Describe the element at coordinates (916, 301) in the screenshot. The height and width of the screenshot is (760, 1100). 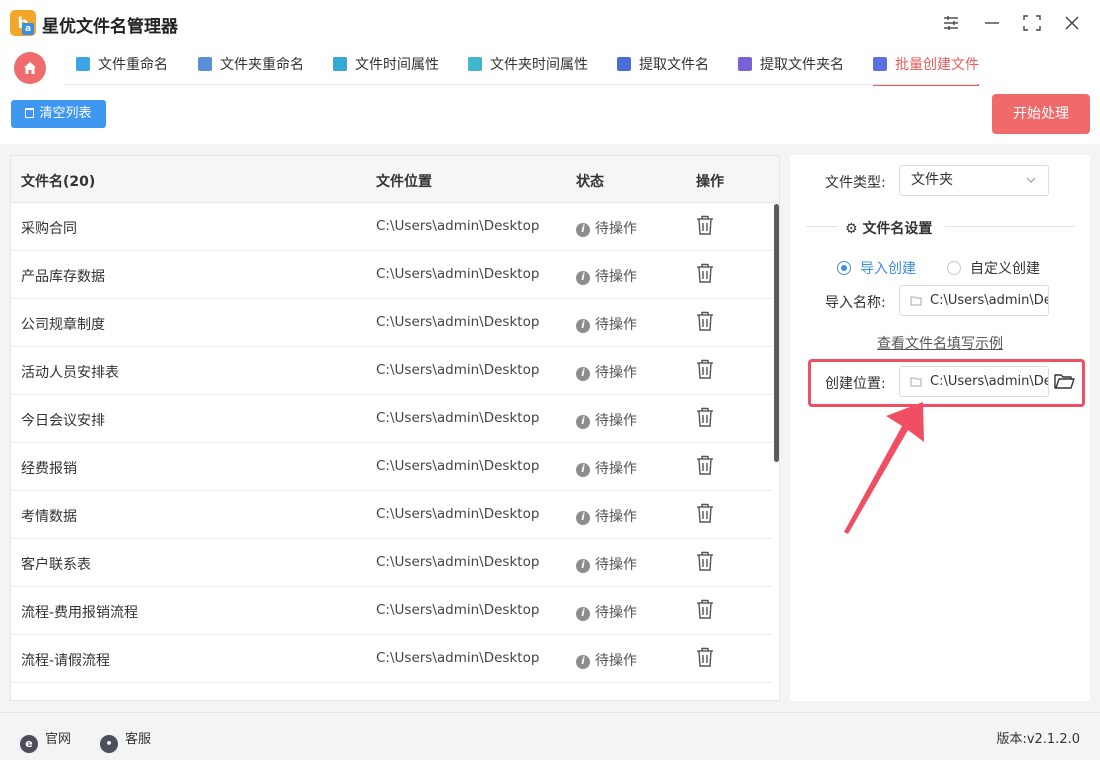
I see `folder-icon` at that location.